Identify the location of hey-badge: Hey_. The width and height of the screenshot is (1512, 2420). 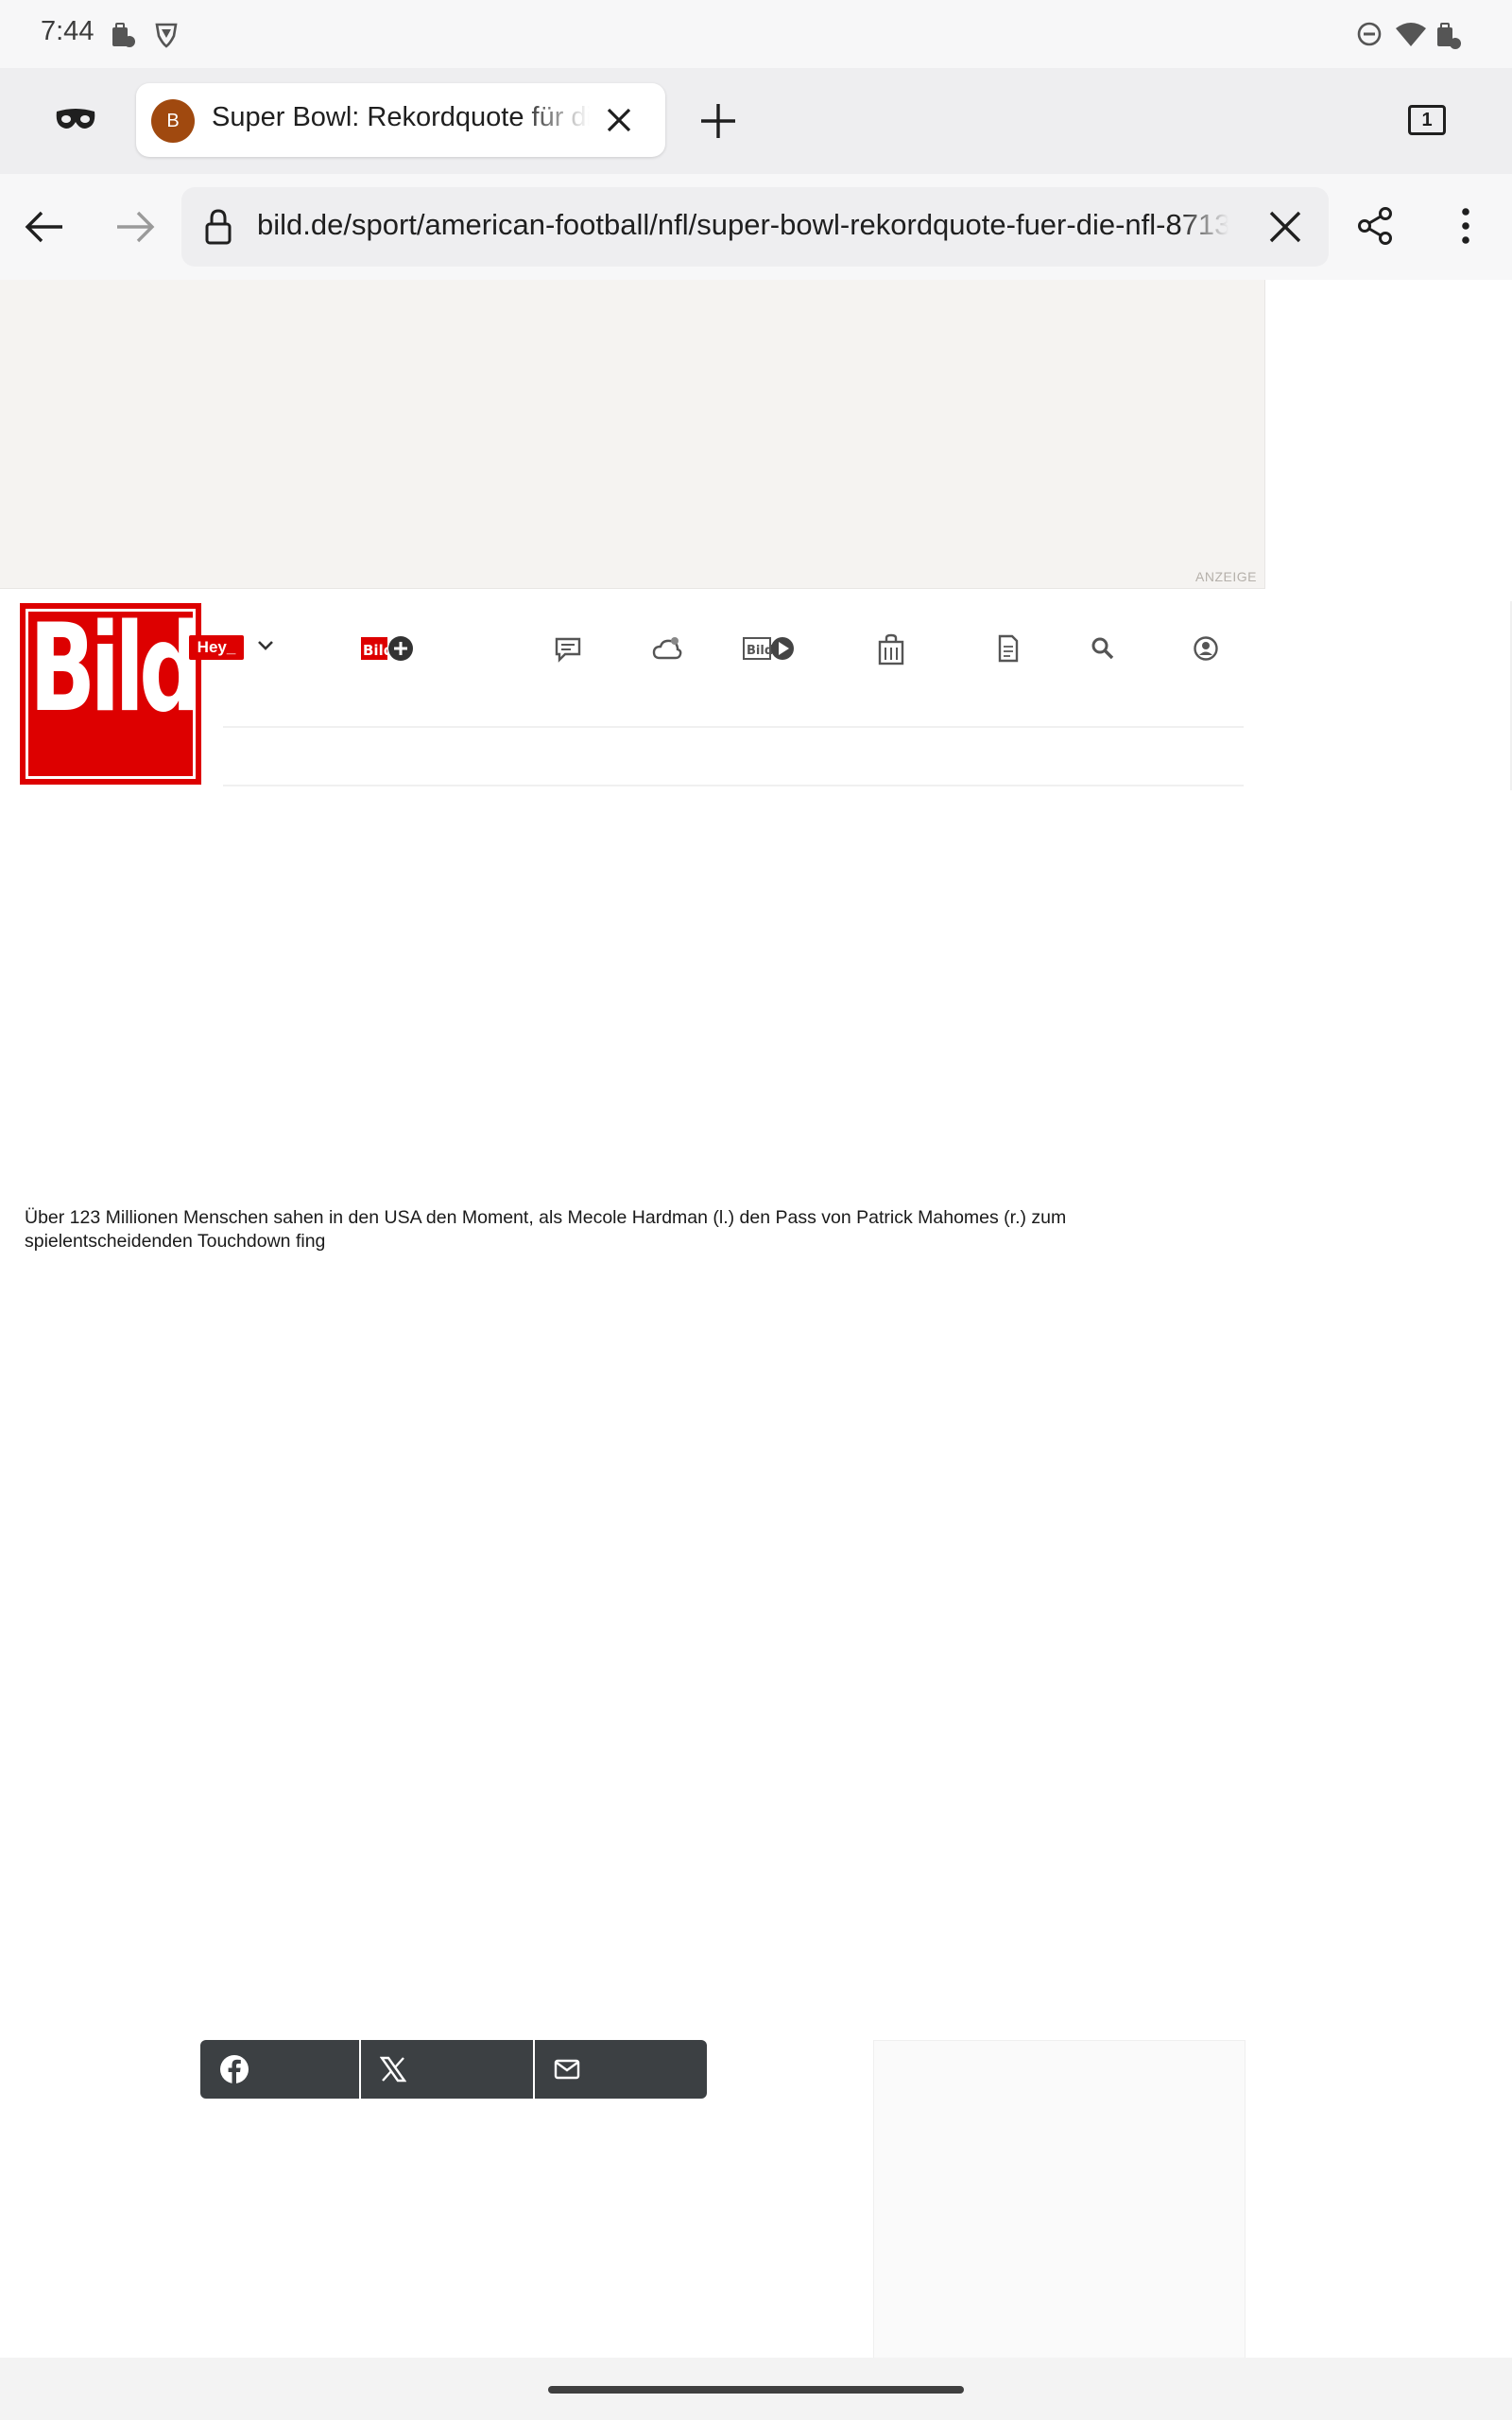
(216, 647).